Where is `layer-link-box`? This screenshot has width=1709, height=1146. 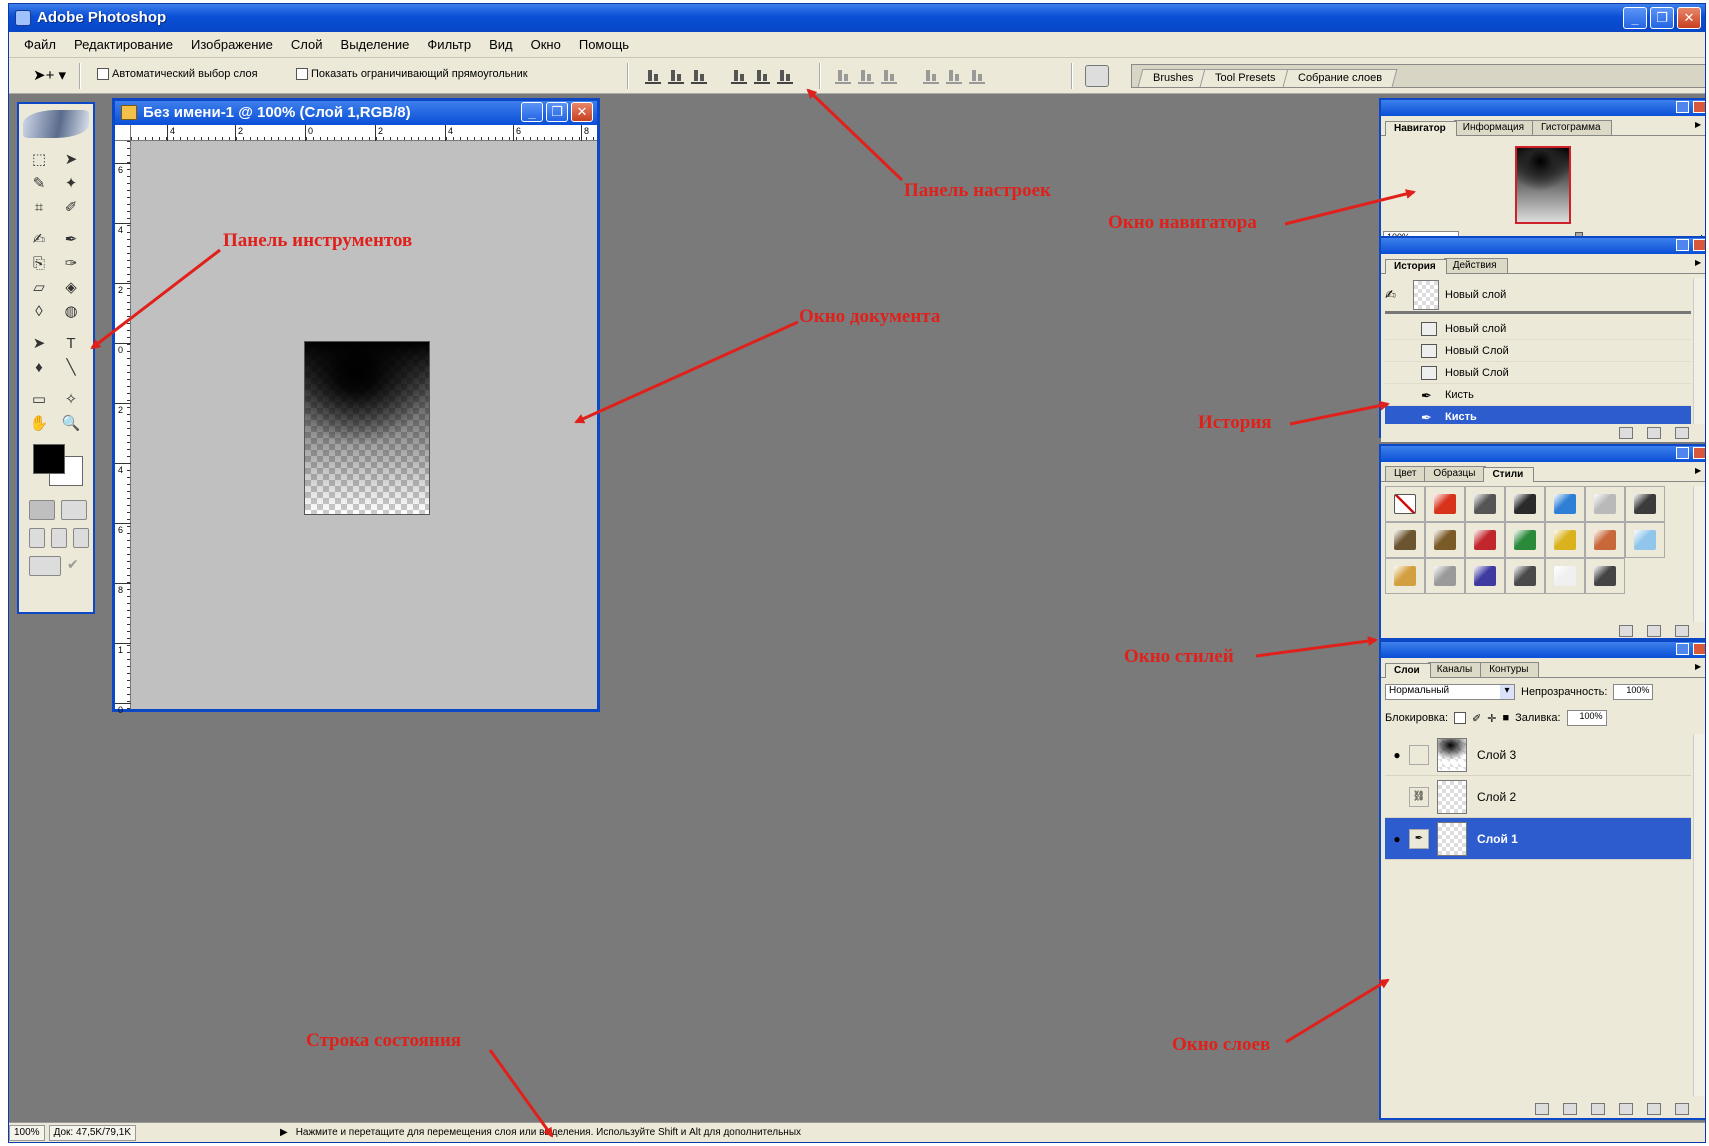
layer-link-box is located at coordinates (1419, 754).